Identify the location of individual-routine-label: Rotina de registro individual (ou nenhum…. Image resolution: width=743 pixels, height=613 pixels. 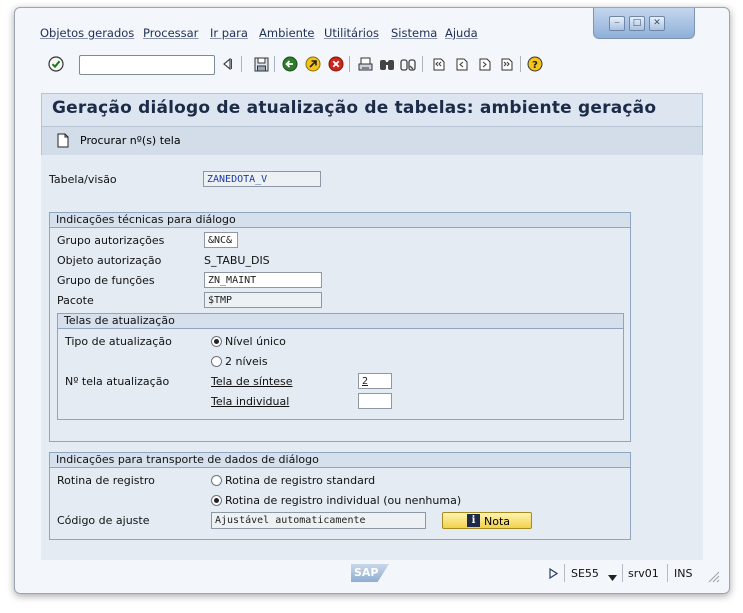
(343, 500).